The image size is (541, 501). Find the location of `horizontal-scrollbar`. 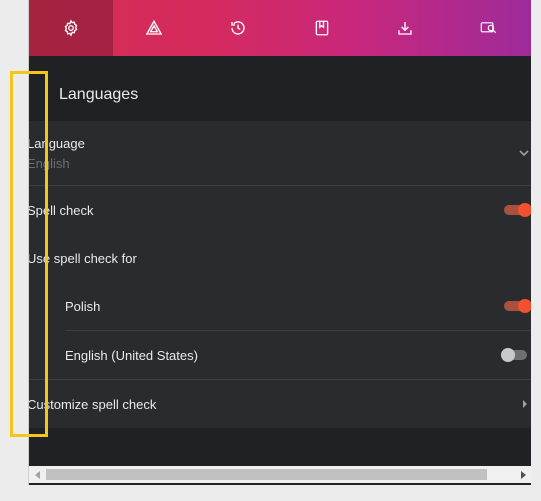

horizontal-scrollbar is located at coordinates (280, 474).